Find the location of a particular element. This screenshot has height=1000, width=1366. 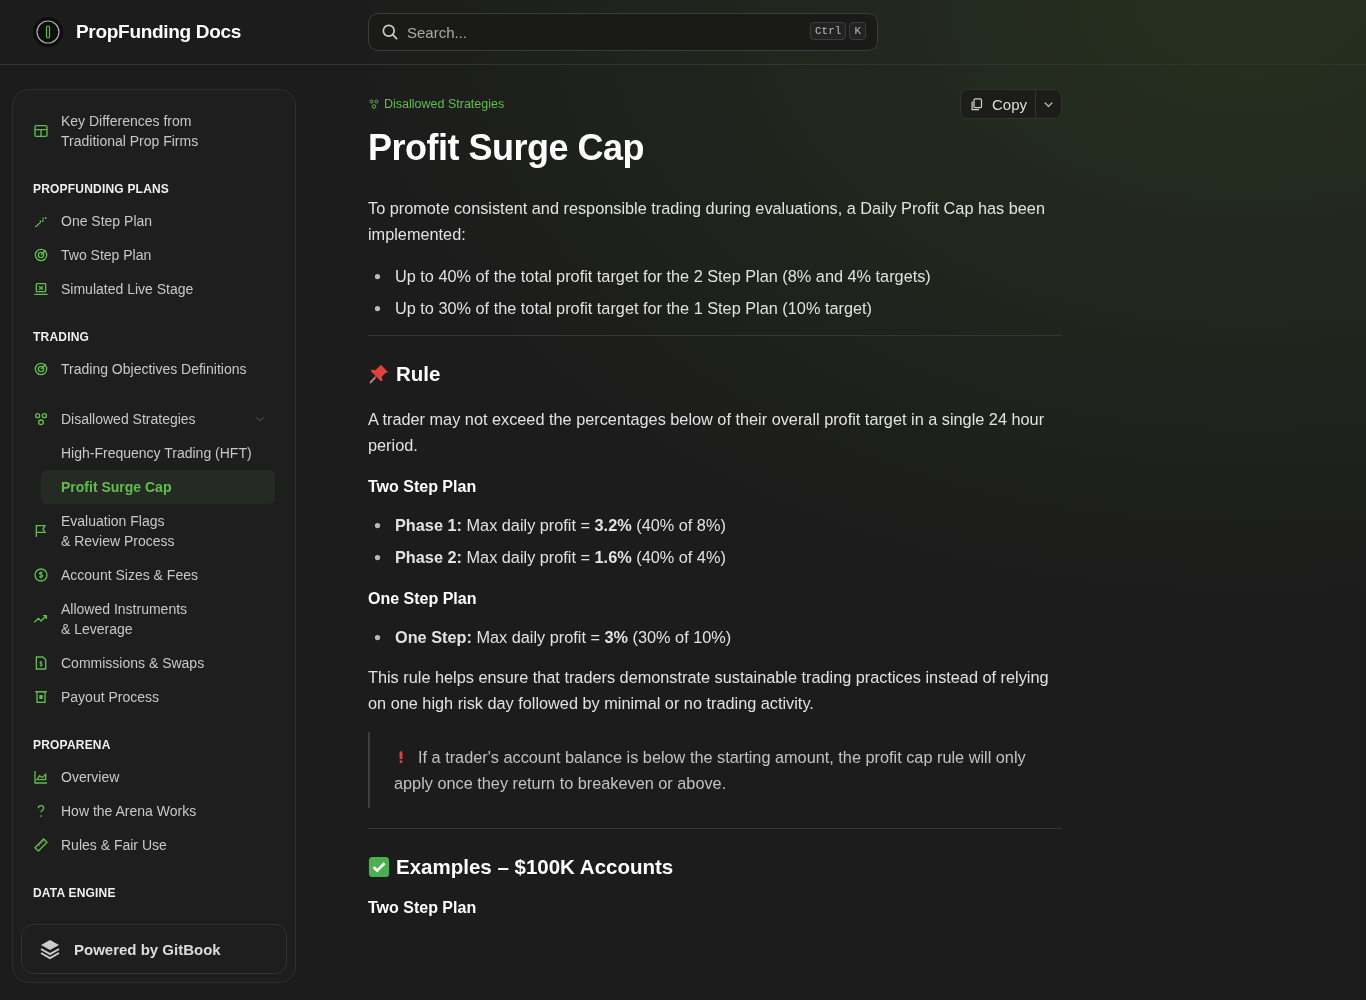

sidebar-item: Allowed Instruments & Leverage is located at coordinates (154, 619).